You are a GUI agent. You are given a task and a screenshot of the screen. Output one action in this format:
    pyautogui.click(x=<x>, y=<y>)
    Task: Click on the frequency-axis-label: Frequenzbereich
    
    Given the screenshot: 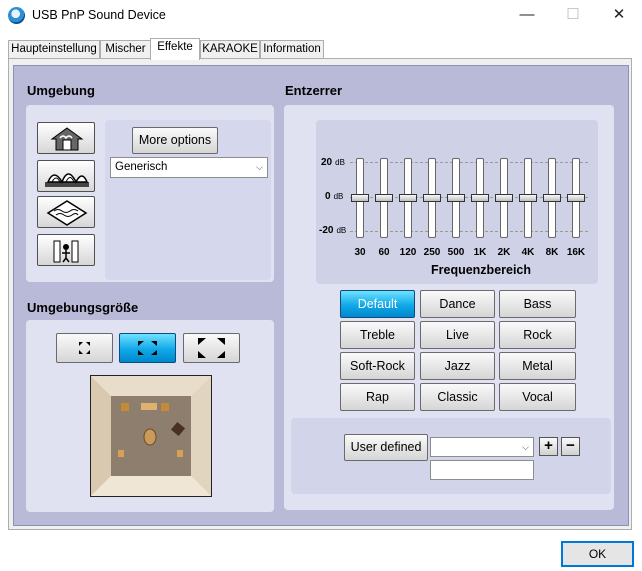 What is the action you would take?
    pyautogui.click(x=481, y=270)
    